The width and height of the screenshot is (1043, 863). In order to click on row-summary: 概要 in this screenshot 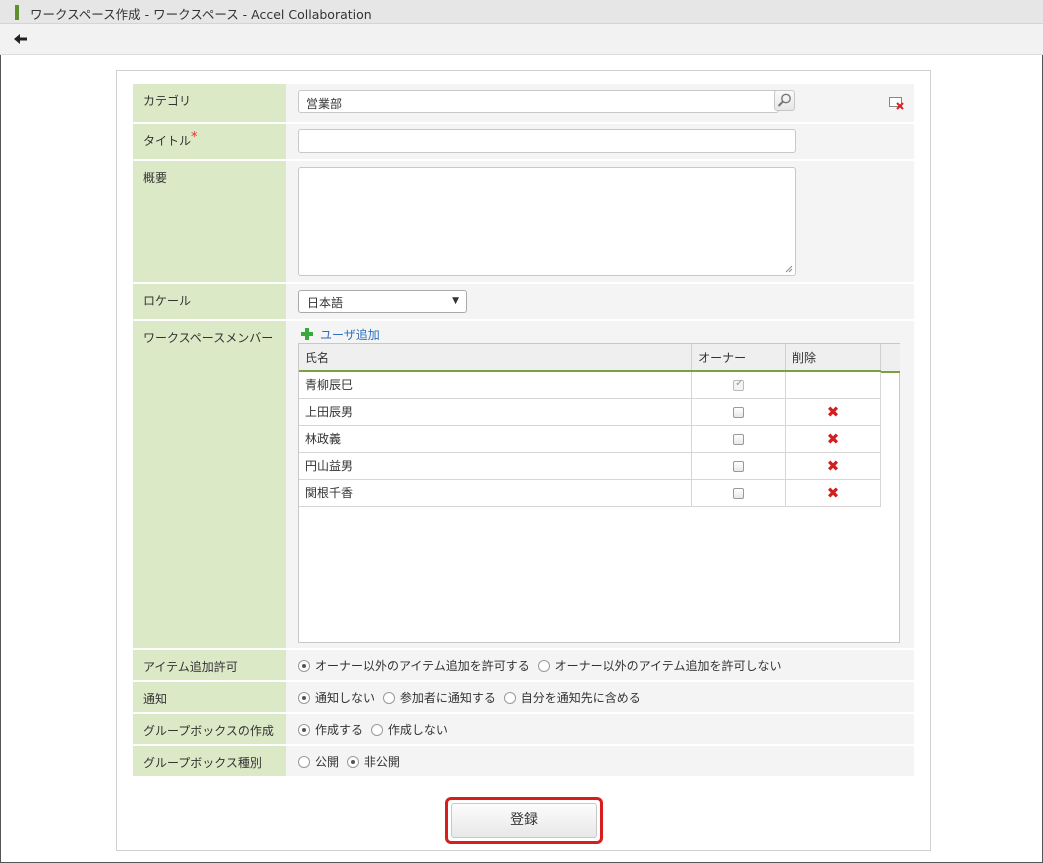, I will do `click(523, 221)`.